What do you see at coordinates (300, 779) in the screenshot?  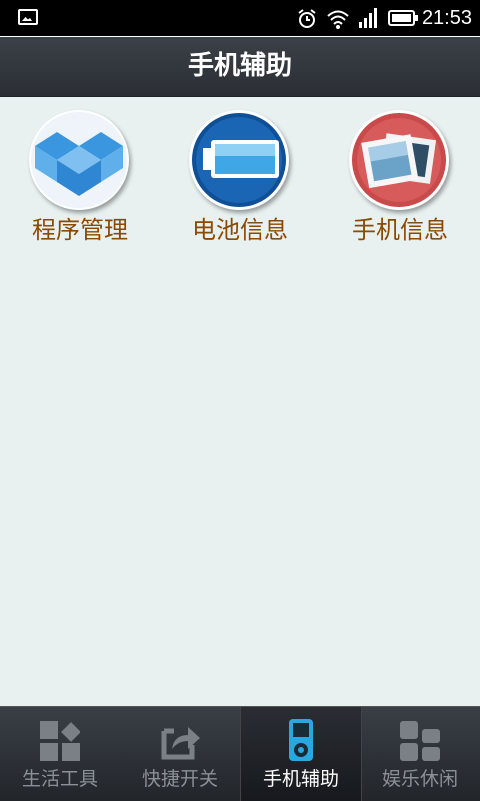 I see `tab-label: 手机辅助` at bounding box center [300, 779].